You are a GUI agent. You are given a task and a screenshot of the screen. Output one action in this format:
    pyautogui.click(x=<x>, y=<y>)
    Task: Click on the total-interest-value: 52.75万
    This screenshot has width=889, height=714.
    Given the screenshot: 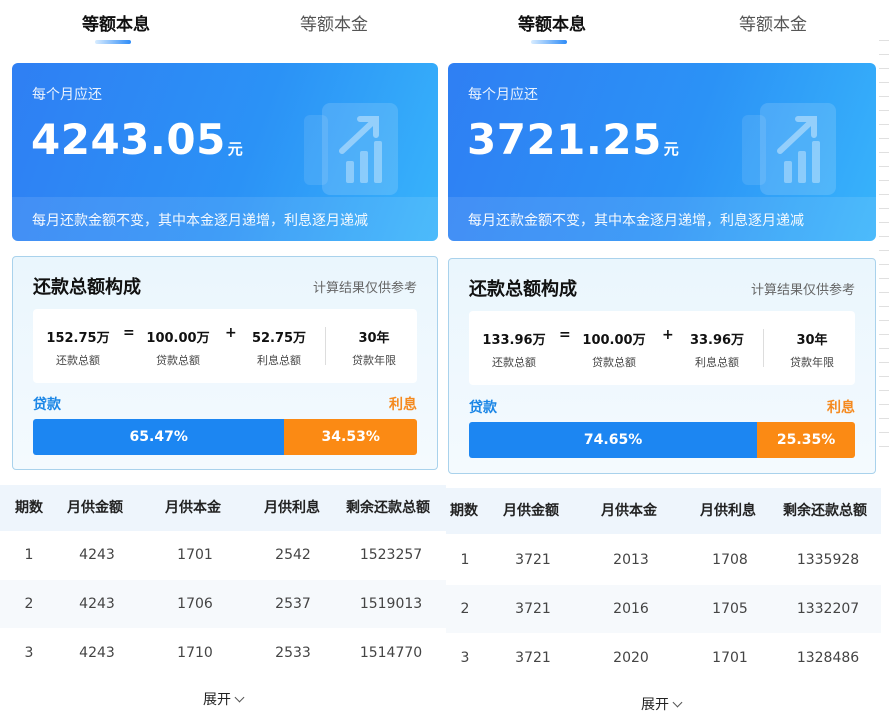 What is the action you would take?
    pyautogui.click(x=279, y=338)
    